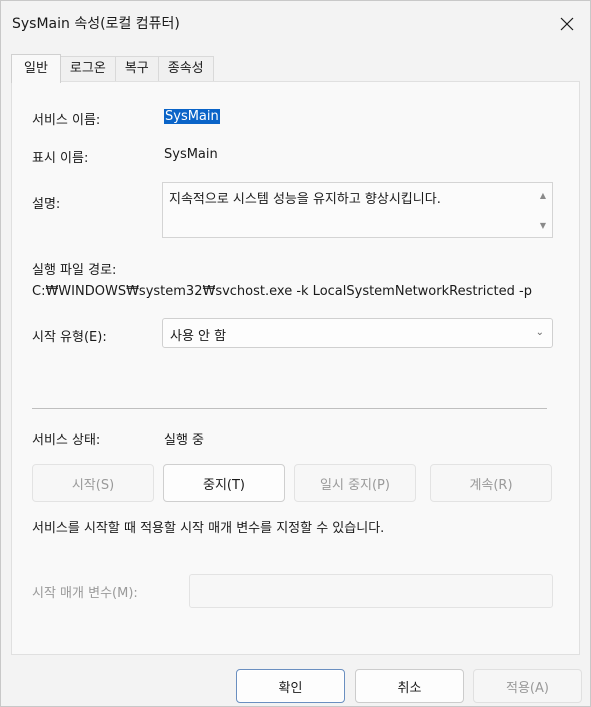 This screenshot has height=707, width=591. Describe the element at coordinates (305, 199) in the screenshot. I see `description-text: 지속적으로 시스템 성능을 유지하고 향상시킵니다.` at that location.